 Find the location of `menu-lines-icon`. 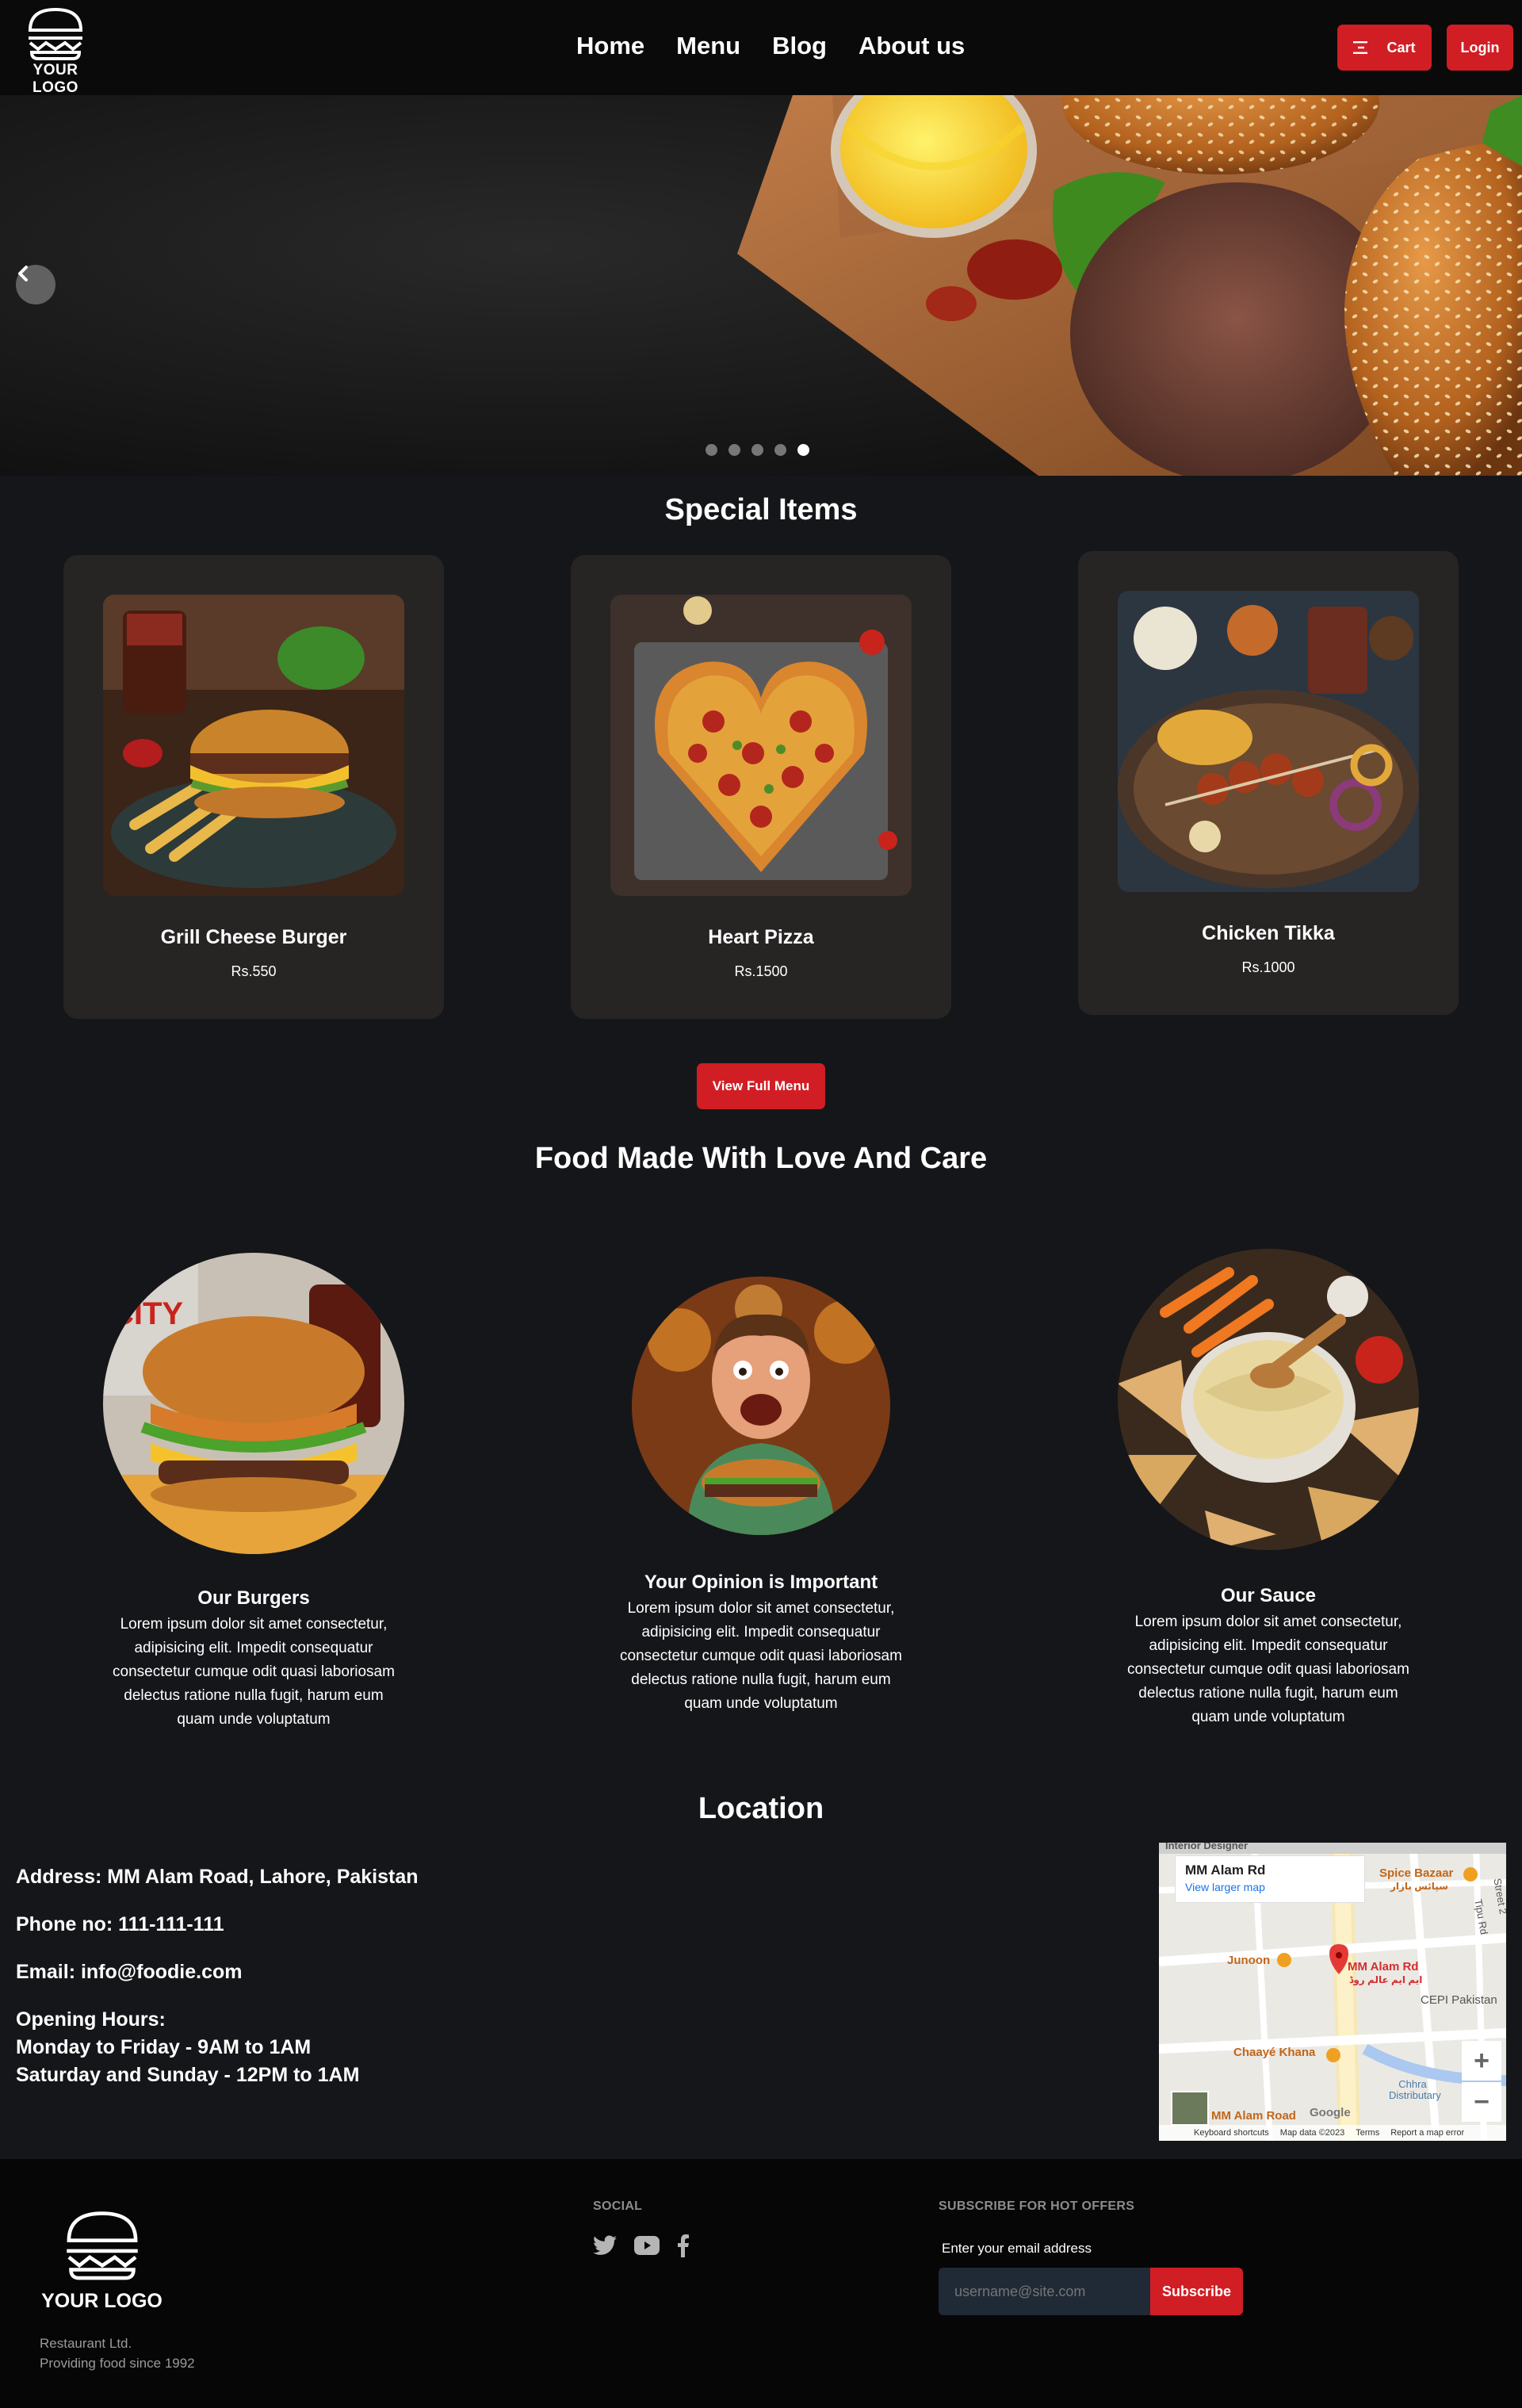

menu-lines-icon is located at coordinates (1360, 47).